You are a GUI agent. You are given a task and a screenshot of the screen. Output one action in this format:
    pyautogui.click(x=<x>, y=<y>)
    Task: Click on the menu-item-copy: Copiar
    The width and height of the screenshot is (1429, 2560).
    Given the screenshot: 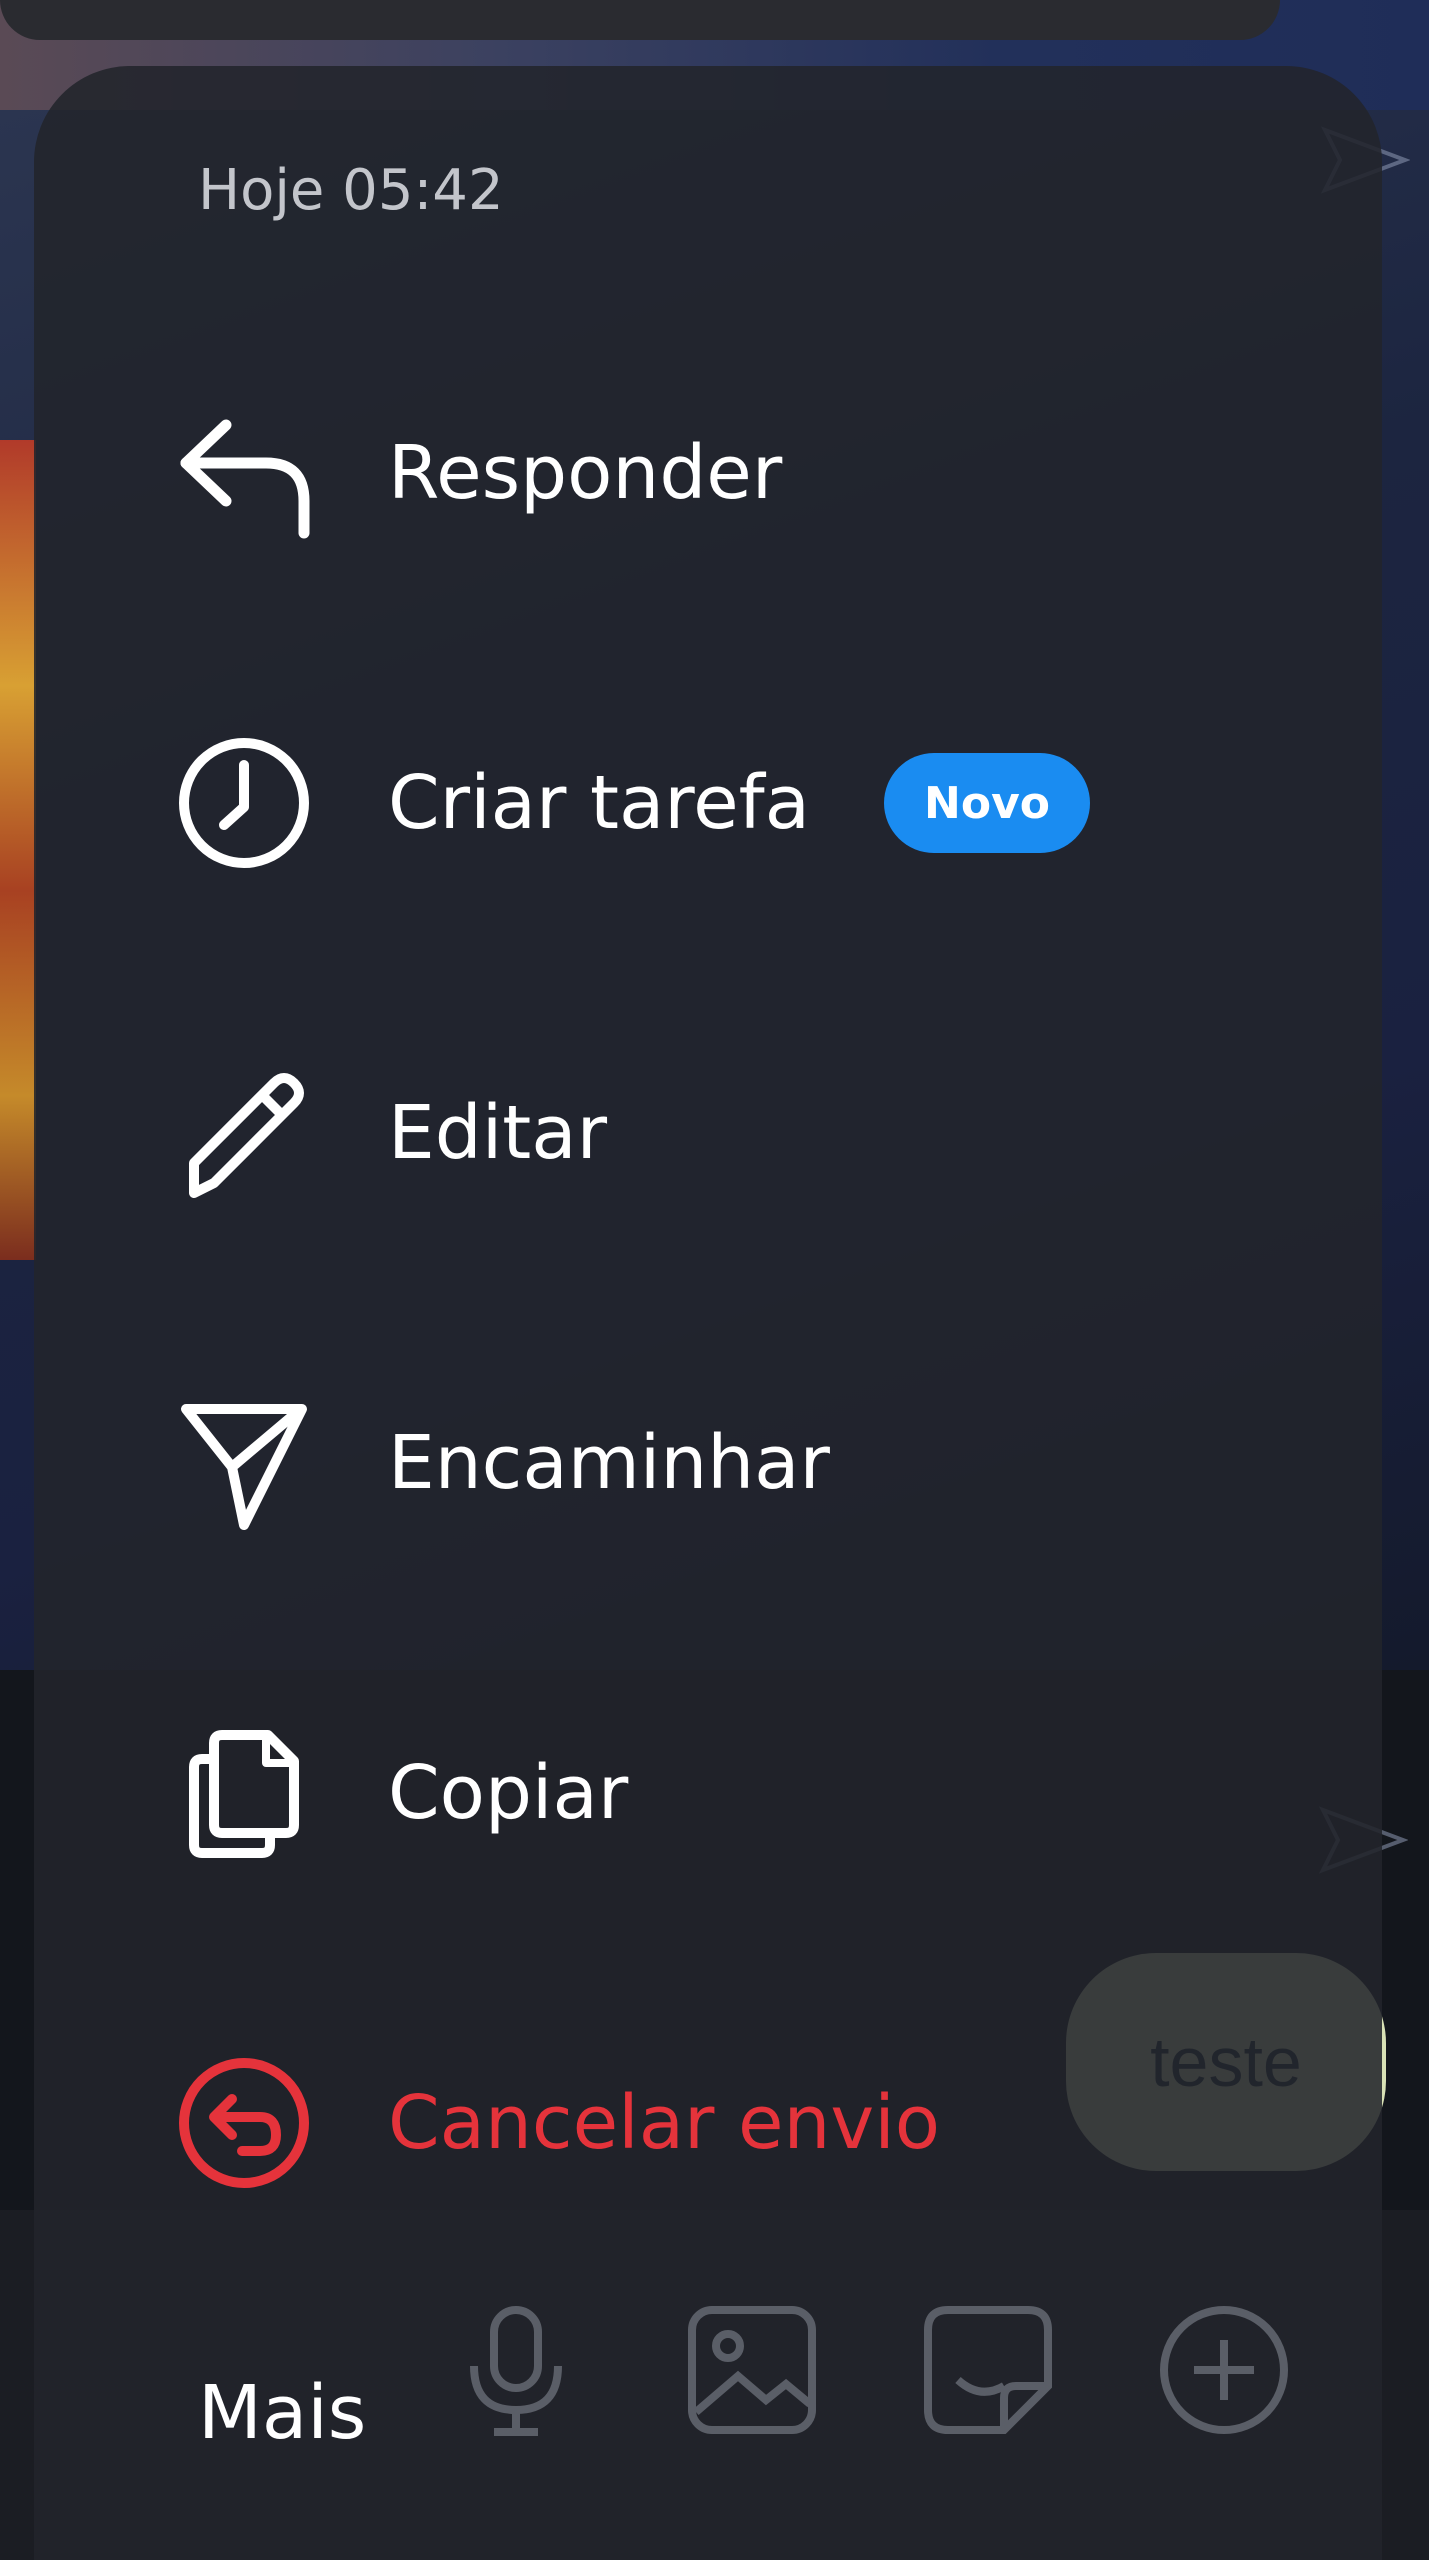 What is the action you would take?
    pyautogui.click(x=726, y=1793)
    